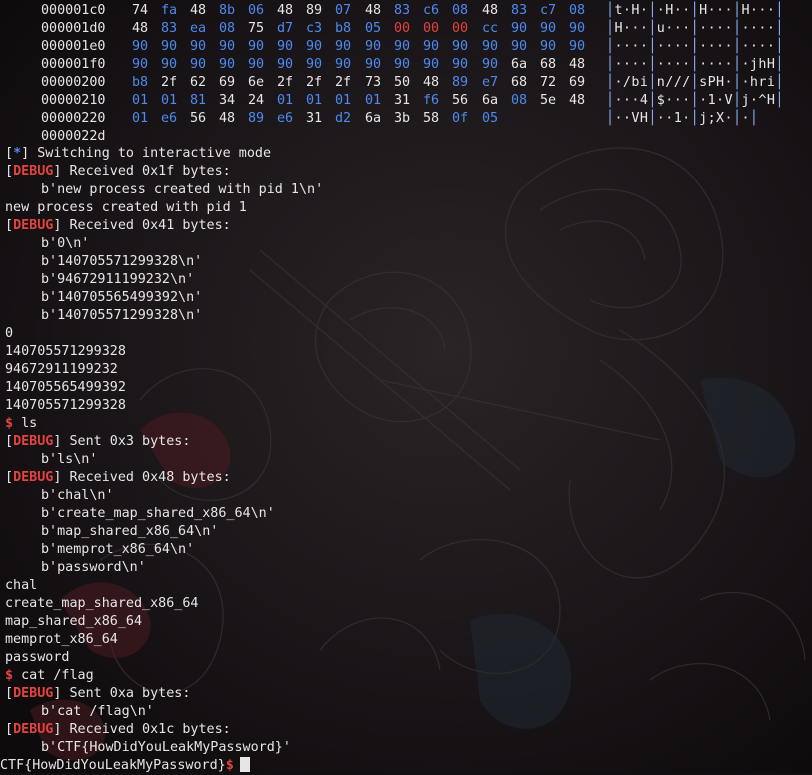 The width and height of the screenshot is (812, 775). Describe the element at coordinates (673, 118) in the screenshot. I see `hexdump-ascii-chunk: ··1·` at that location.